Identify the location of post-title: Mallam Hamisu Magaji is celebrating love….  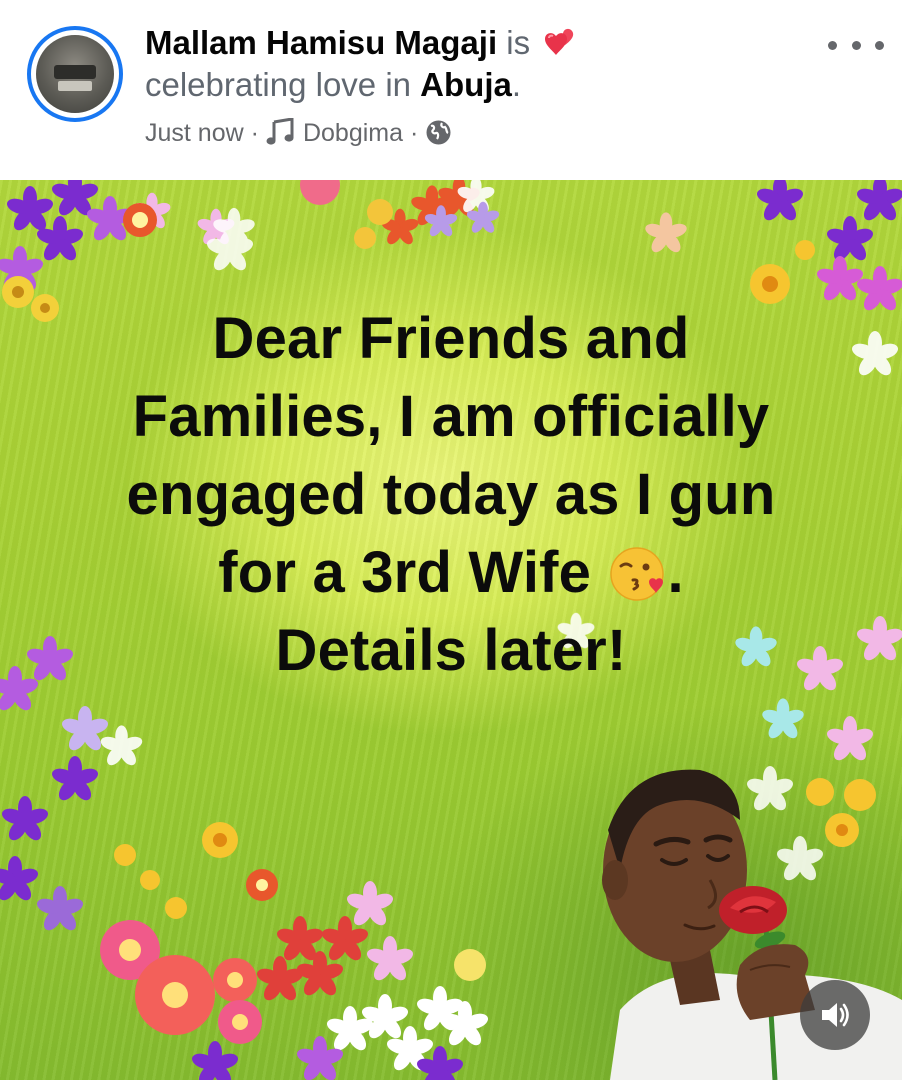
(490, 64).